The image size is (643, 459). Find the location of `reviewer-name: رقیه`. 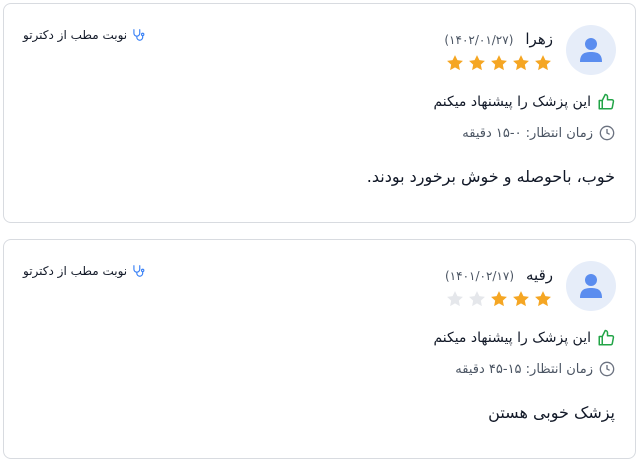

reviewer-name: رقیه is located at coordinates (539, 275).